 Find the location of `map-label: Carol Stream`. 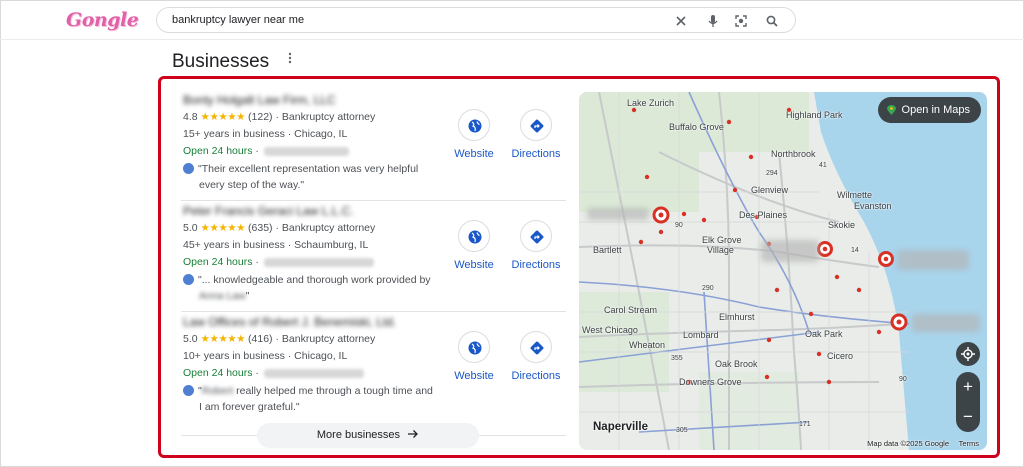

map-label: Carol Stream is located at coordinates (631, 310).